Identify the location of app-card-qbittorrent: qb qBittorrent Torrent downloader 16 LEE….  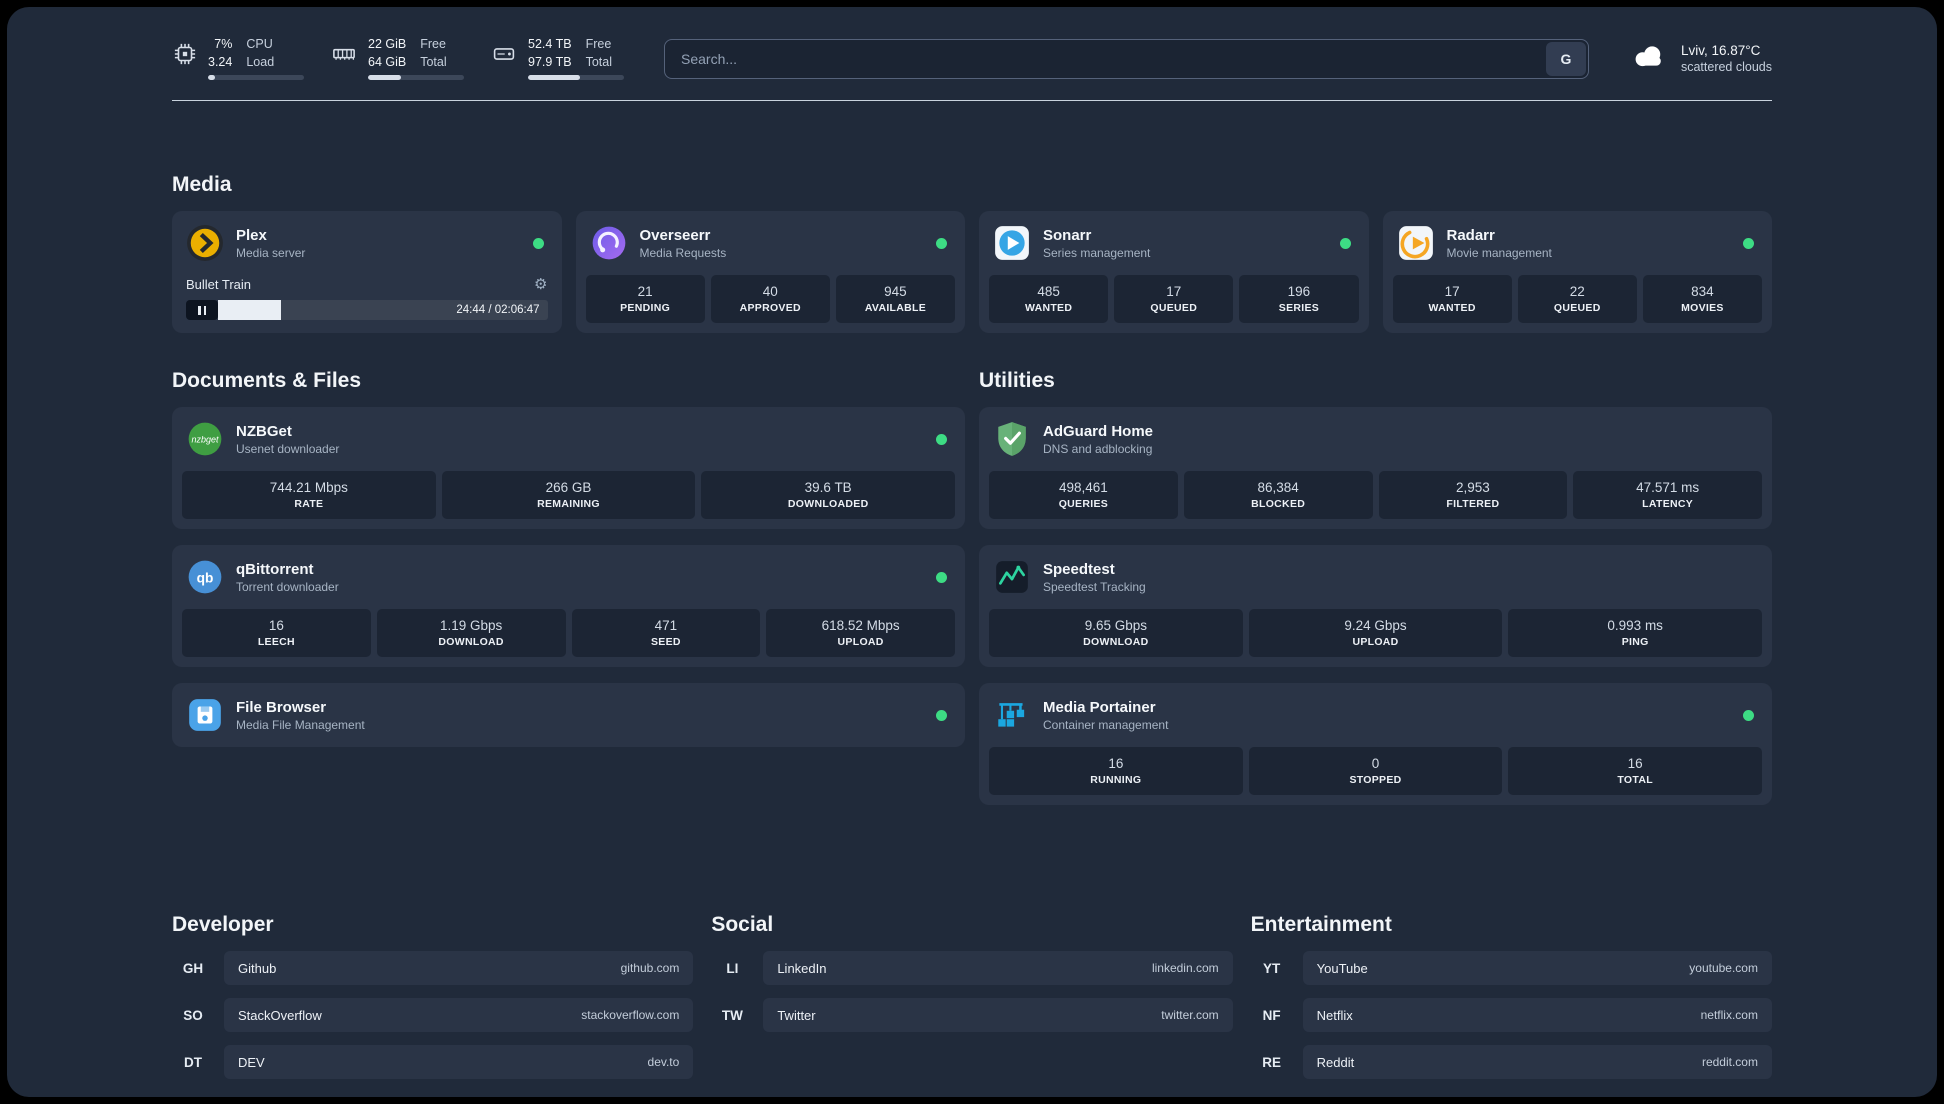
(568, 606).